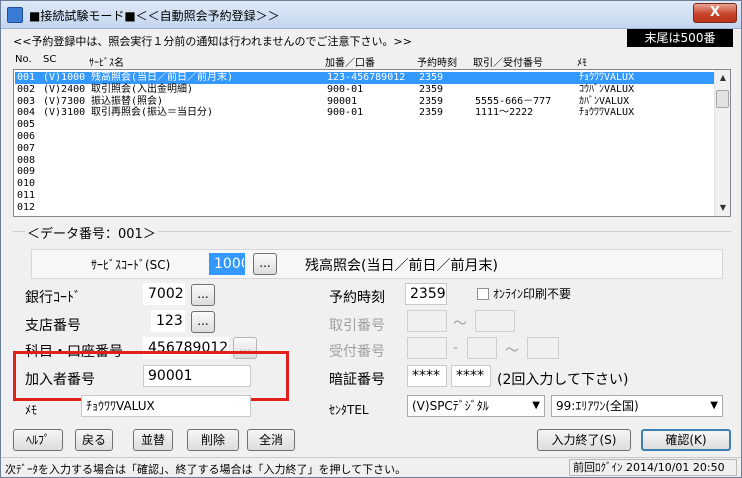 This screenshot has height=478, width=742. Describe the element at coordinates (94, 440) in the screenshot. I see `back-button: 戻る` at that location.